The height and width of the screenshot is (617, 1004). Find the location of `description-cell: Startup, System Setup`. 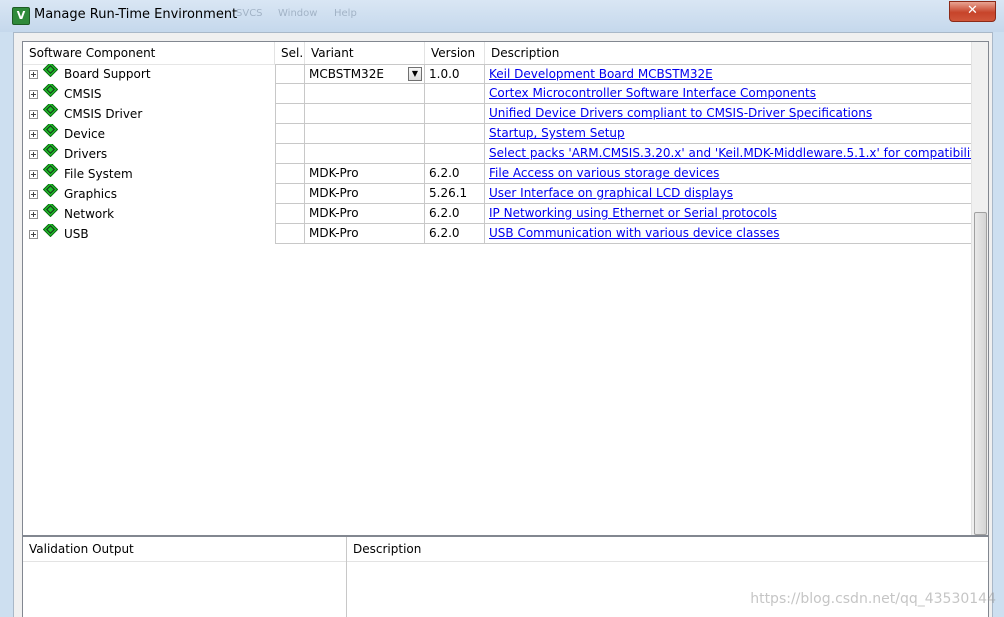

description-cell: Startup, System Setup is located at coordinates (735, 134).